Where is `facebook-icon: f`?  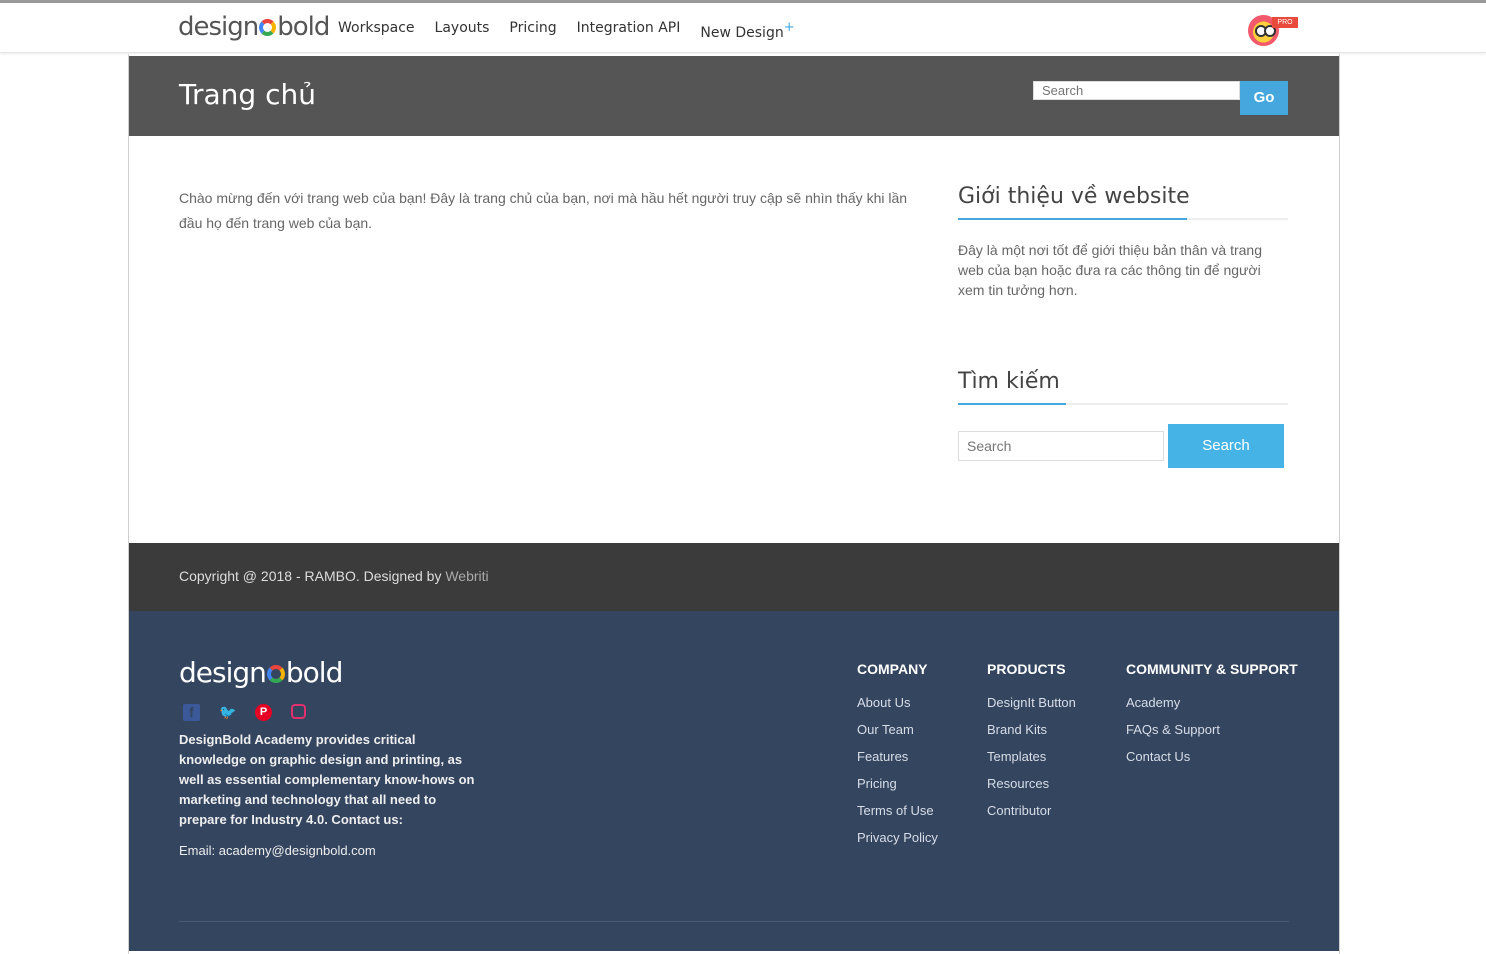 facebook-icon: f is located at coordinates (191, 712).